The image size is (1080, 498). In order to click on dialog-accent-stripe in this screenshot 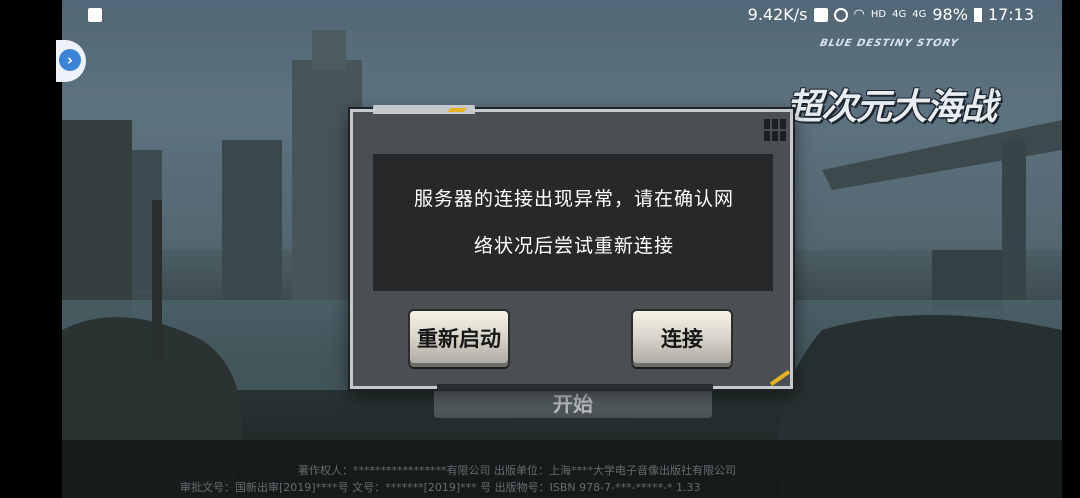, I will do `click(457, 110)`.